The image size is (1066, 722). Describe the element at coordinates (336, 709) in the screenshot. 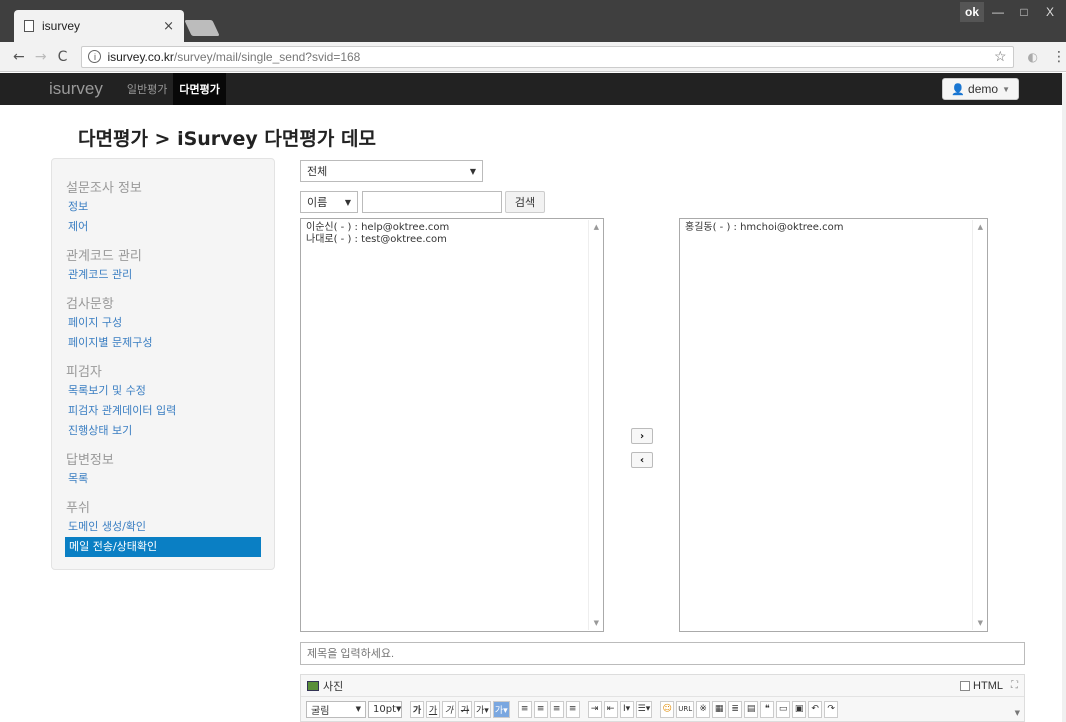

I see `font-select: 굴림 ▼` at that location.